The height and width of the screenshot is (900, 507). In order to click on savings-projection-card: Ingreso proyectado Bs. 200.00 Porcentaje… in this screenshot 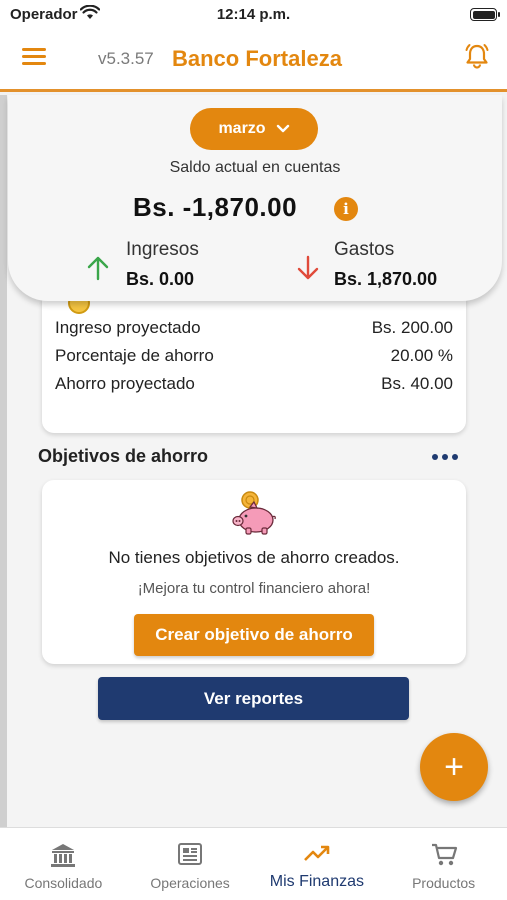, I will do `click(254, 360)`.